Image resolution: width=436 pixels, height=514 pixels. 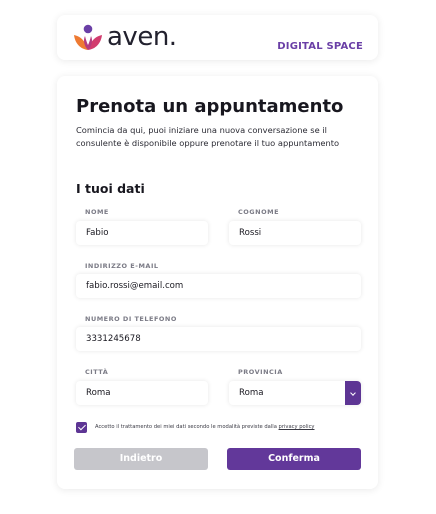 What do you see at coordinates (142, 37) in the screenshot?
I see `brand-name: aven.` at bounding box center [142, 37].